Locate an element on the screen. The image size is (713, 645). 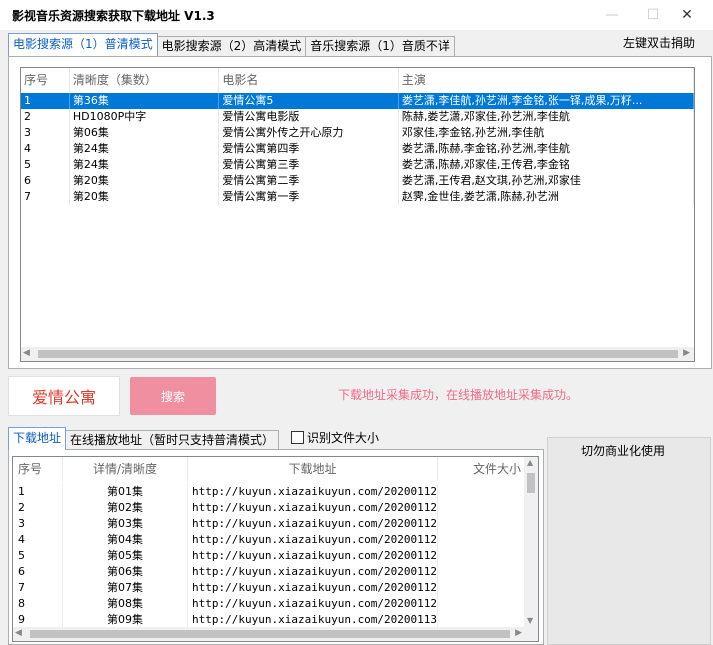
movie-cell-name: 爱情公寓第二季 is located at coordinates (309, 181).